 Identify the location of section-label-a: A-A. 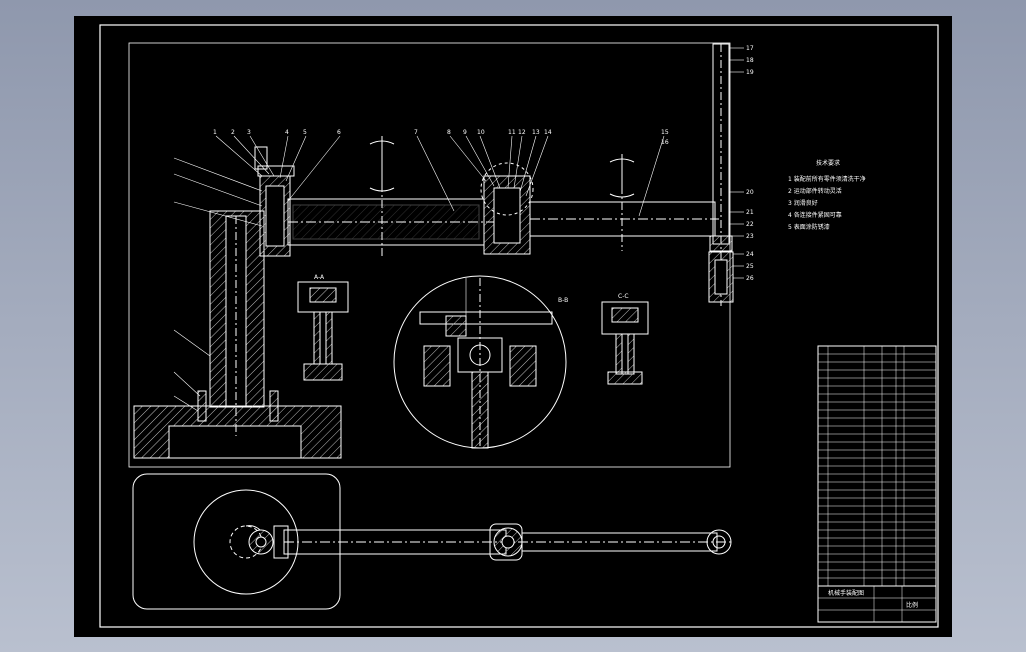
(319, 277).